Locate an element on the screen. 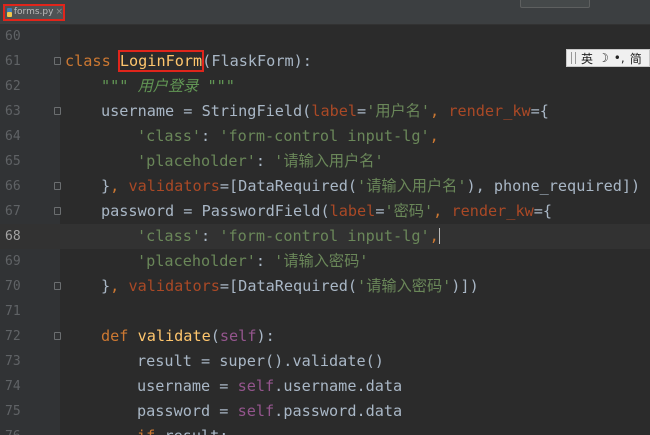 This screenshot has width=650, height=435. class-name-highlighted: LoginForm is located at coordinates (161, 61).